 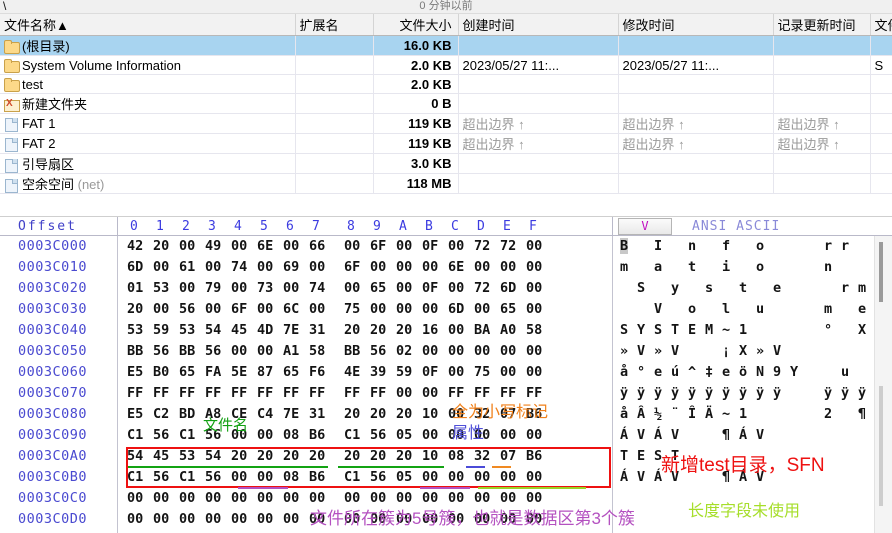 What do you see at coordinates (446, 519) in the screenshot?
I see `hex-row: 0003C0D0 00 00 00 00 00 00 00 00 00 00 00 00 00 00 00 00` at bounding box center [446, 519].